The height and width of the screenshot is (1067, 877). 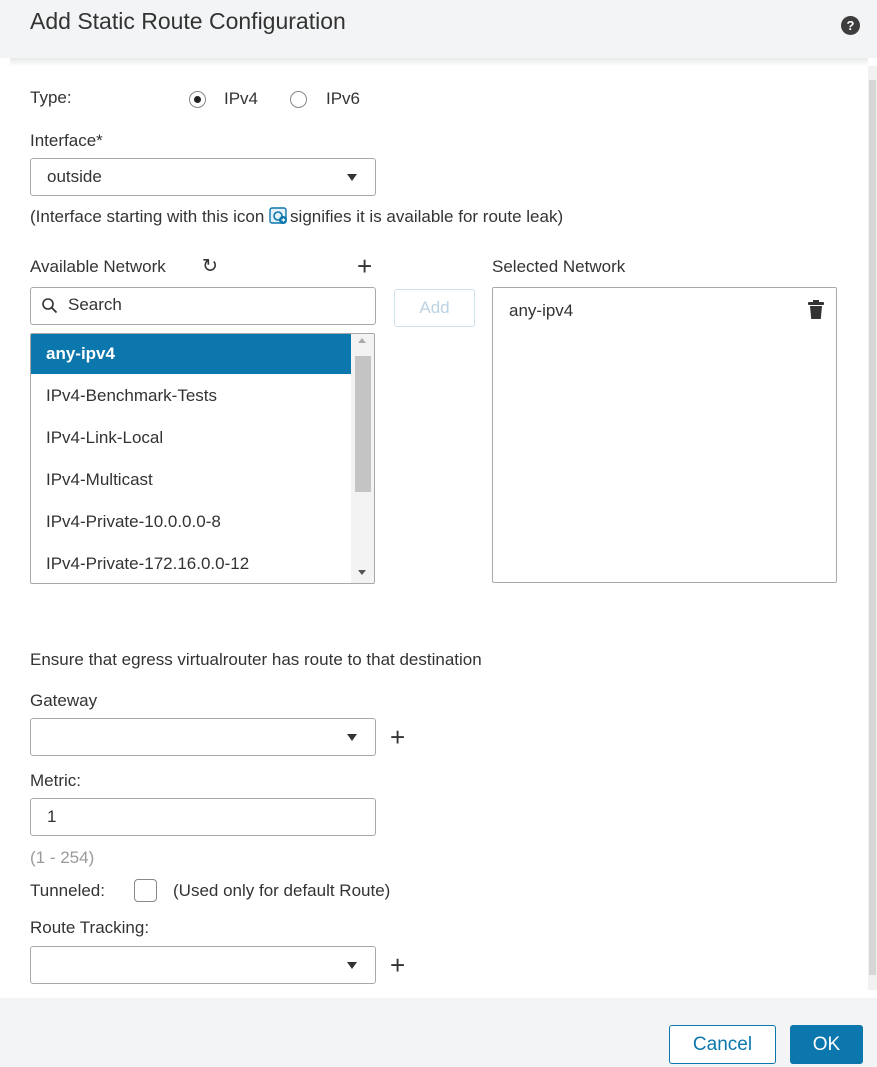 What do you see at coordinates (203, 177) in the screenshot?
I see `interface-select: outside` at bounding box center [203, 177].